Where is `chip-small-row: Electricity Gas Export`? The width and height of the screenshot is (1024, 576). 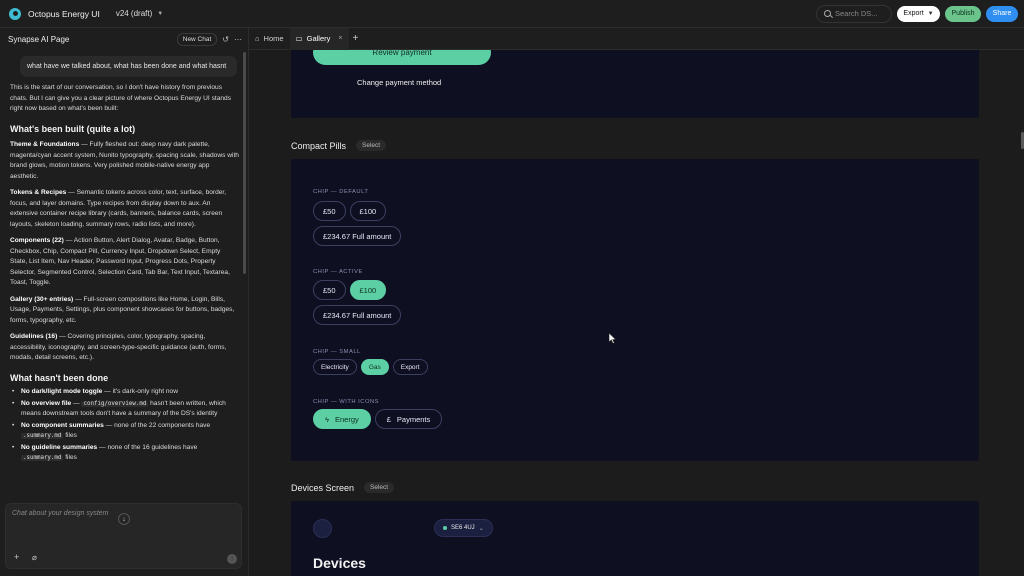
chip-small-row: Electricity Gas Export is located at coordinates (370, 367).